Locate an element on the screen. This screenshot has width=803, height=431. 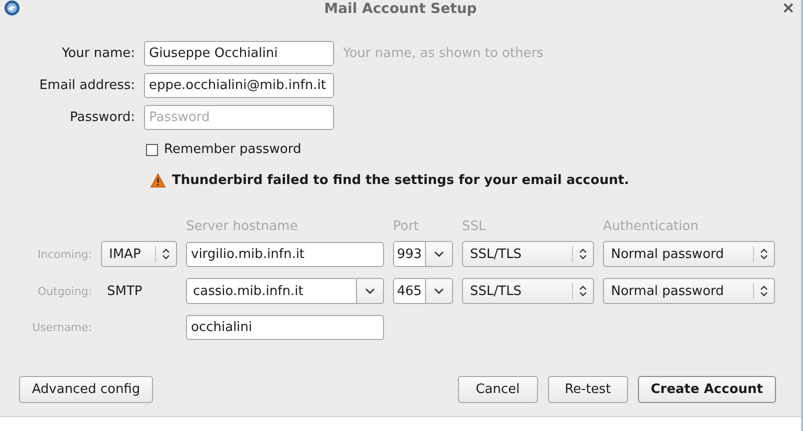
dialog-button: Cancel is located at coordinates (498, 389).